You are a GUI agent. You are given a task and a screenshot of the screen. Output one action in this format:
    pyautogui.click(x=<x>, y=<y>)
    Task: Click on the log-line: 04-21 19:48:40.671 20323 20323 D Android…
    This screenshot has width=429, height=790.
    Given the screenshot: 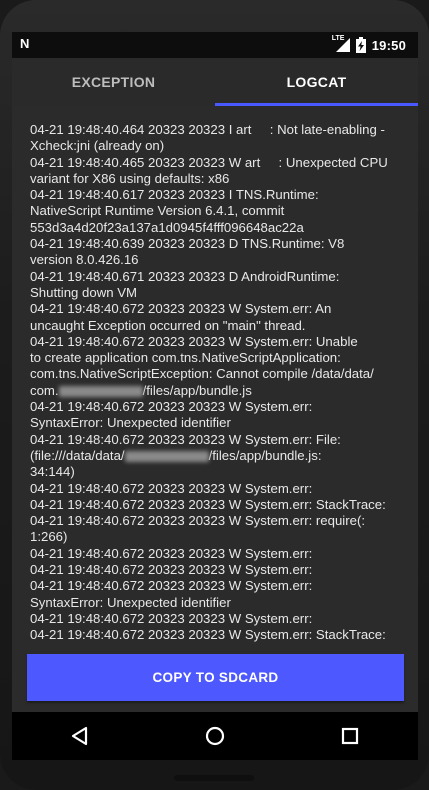 What is the action you would take?
    pyautogui.click(x=185, y=276)
    